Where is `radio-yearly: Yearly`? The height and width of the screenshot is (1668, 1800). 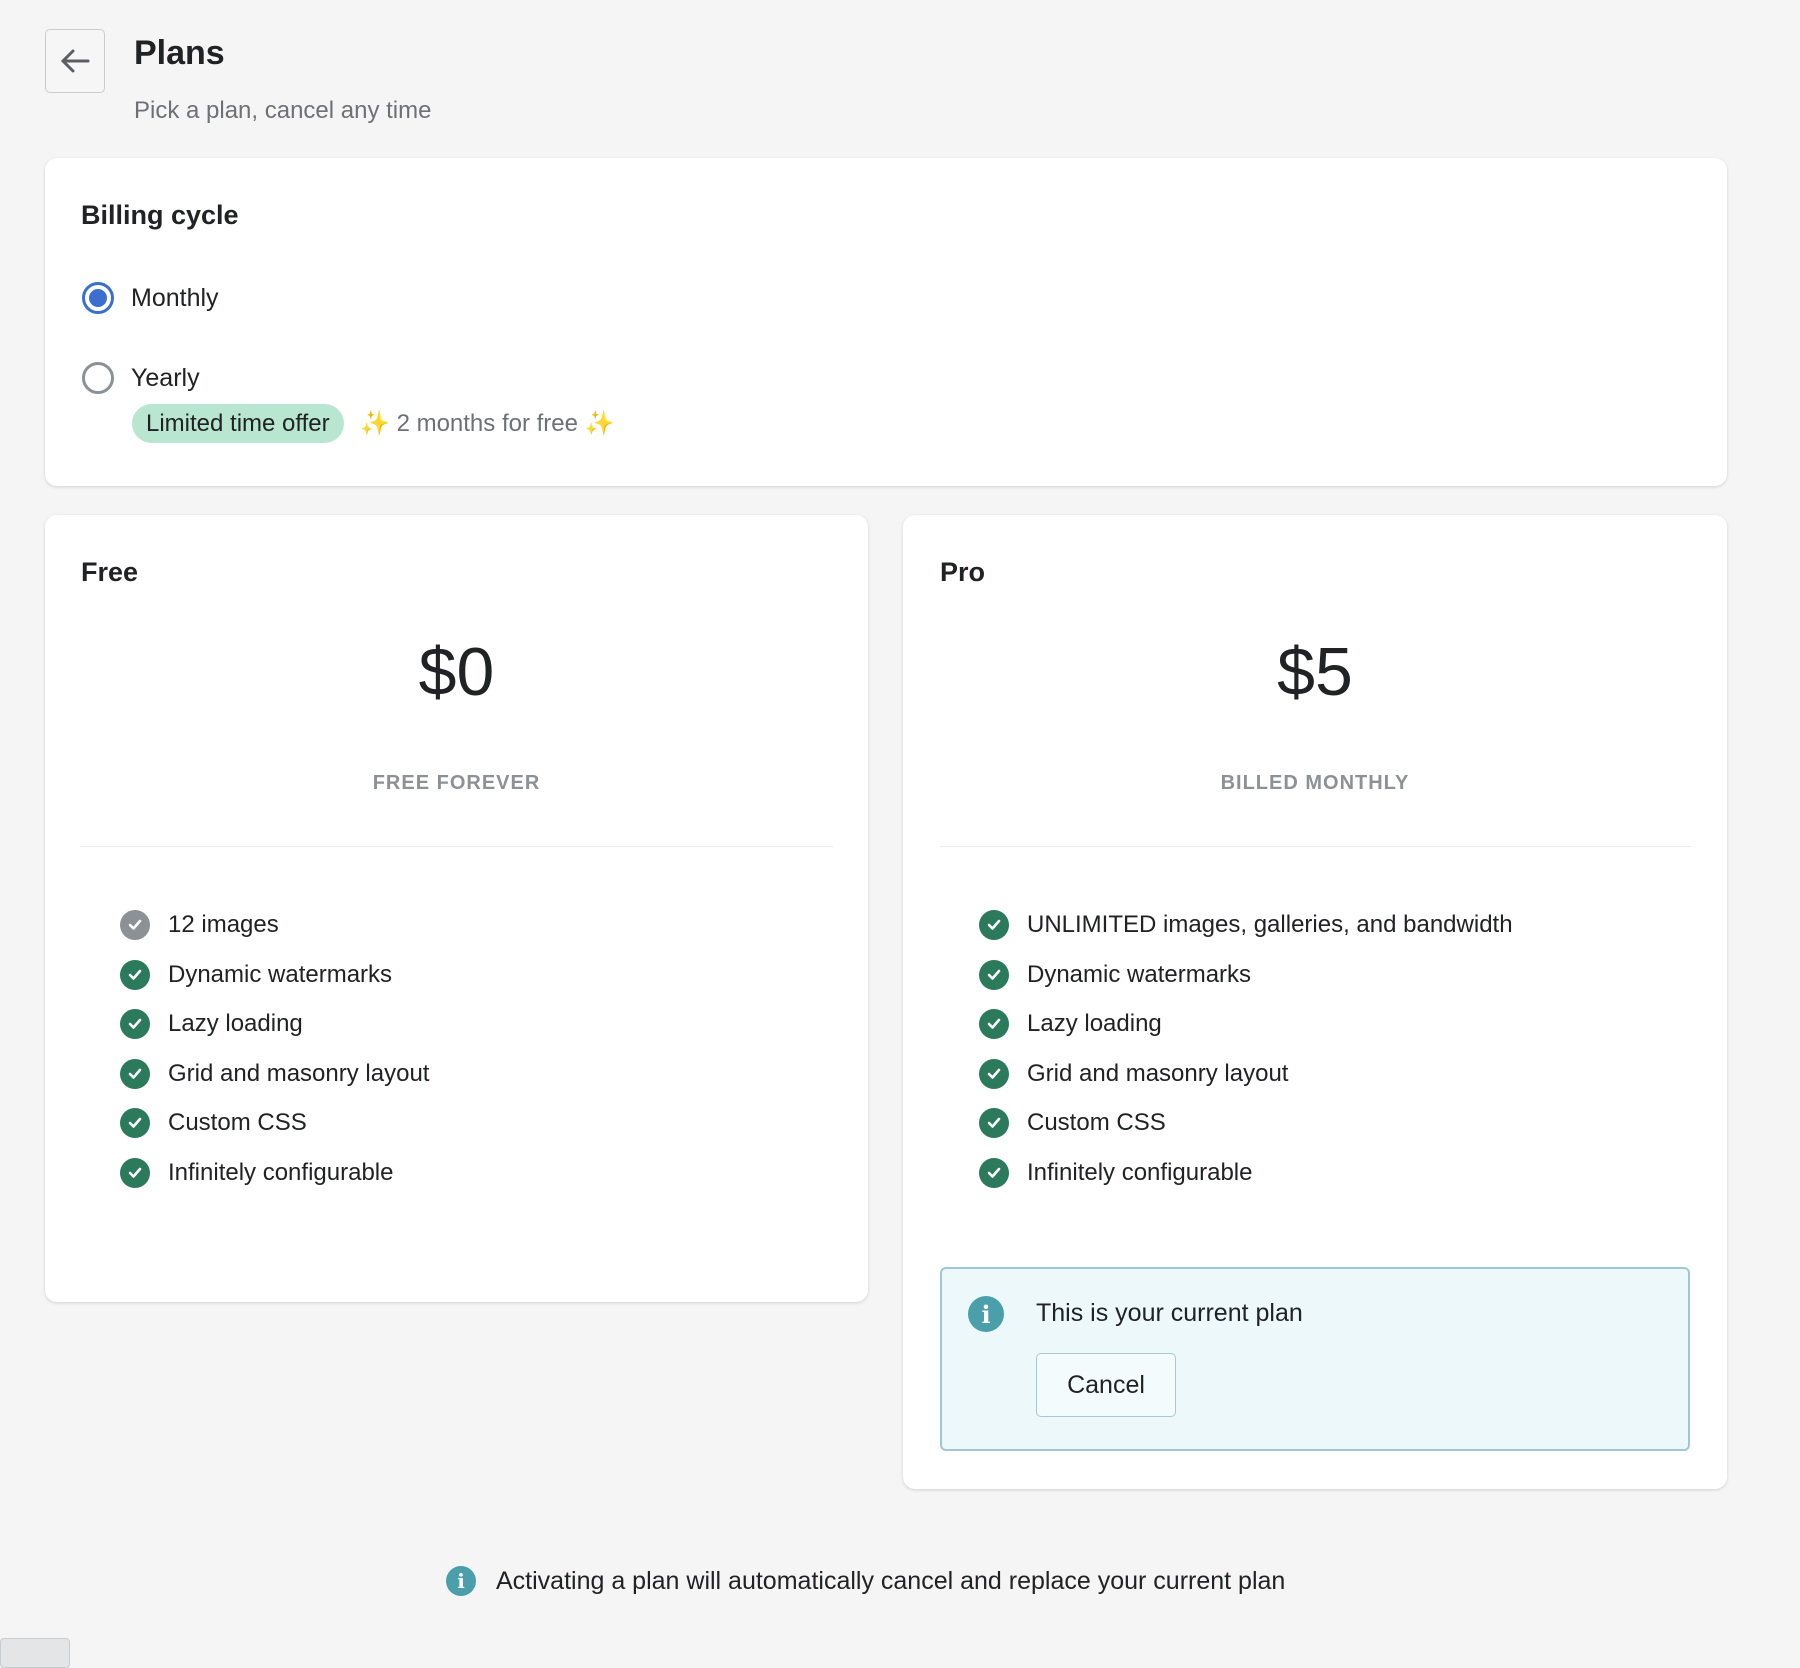
radio-yearly: Yearly is located at coordinates (141, 378).